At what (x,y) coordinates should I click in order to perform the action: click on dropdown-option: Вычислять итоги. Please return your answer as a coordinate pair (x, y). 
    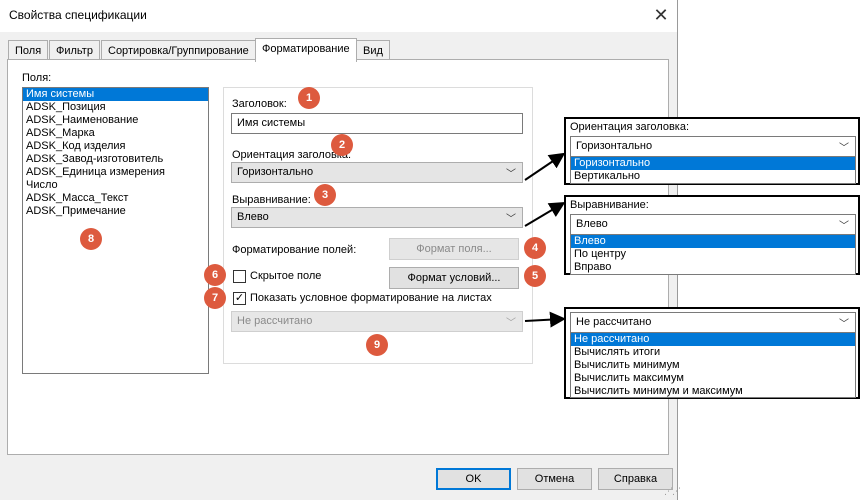
    Looking at the image, I should click on (713, 352).